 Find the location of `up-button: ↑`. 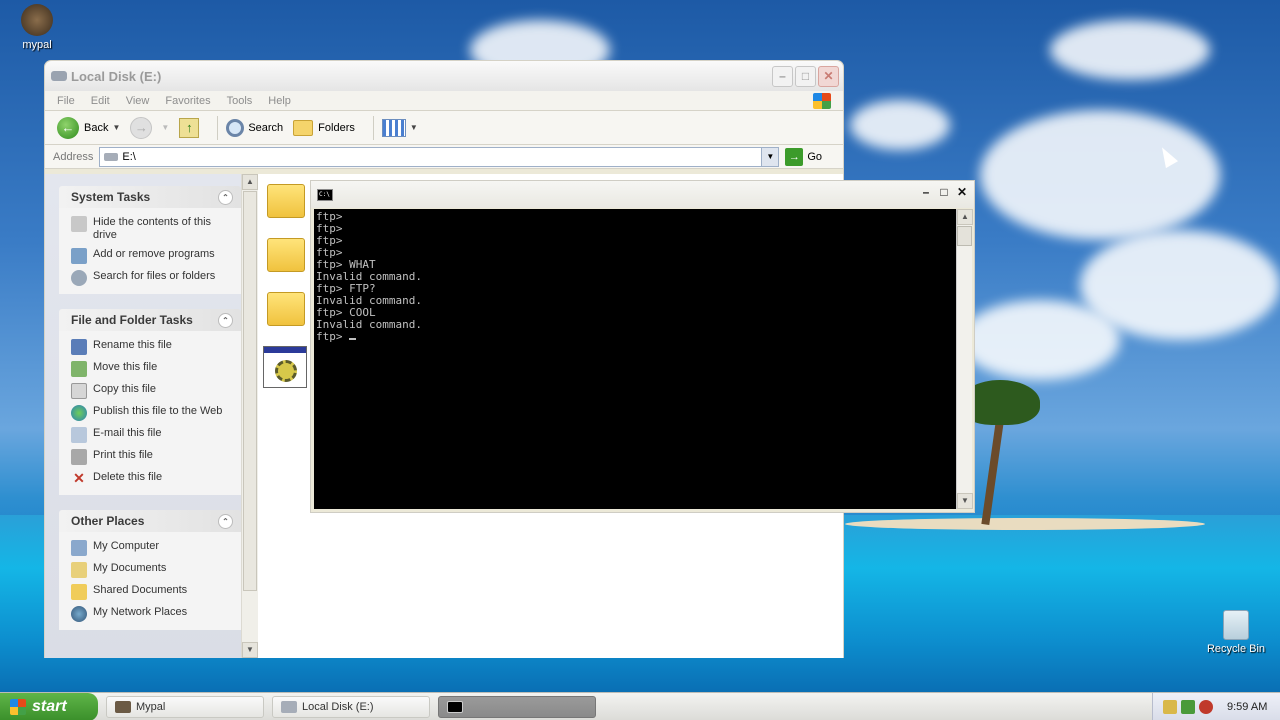

up-button: ↑ is located at coordinates (189, 127).